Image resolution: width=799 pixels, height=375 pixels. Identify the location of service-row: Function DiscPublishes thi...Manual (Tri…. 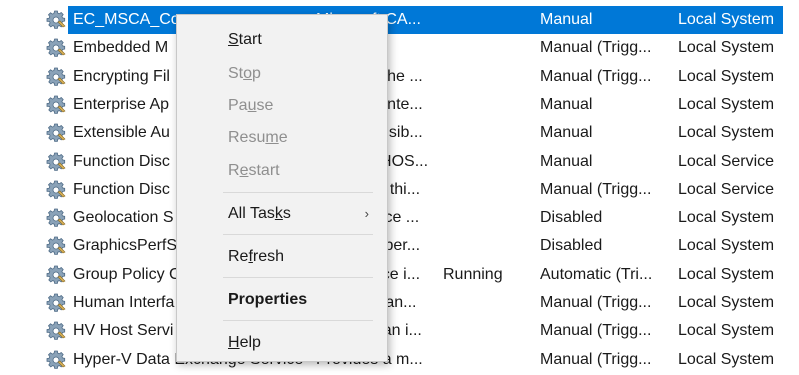
(399, 190).